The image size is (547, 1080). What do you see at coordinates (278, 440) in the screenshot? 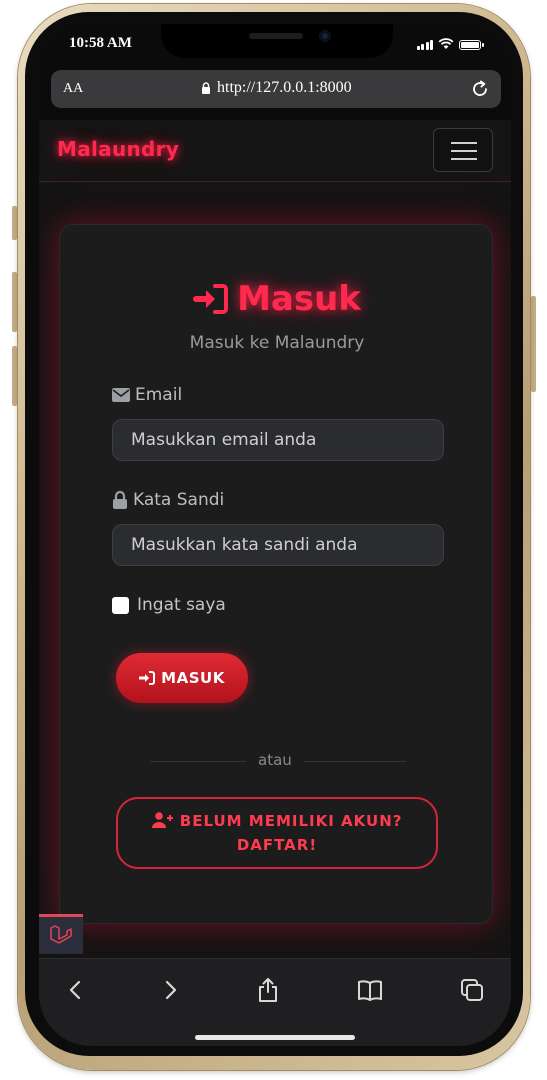
I see `email-field` at bounding box center [278, 440].